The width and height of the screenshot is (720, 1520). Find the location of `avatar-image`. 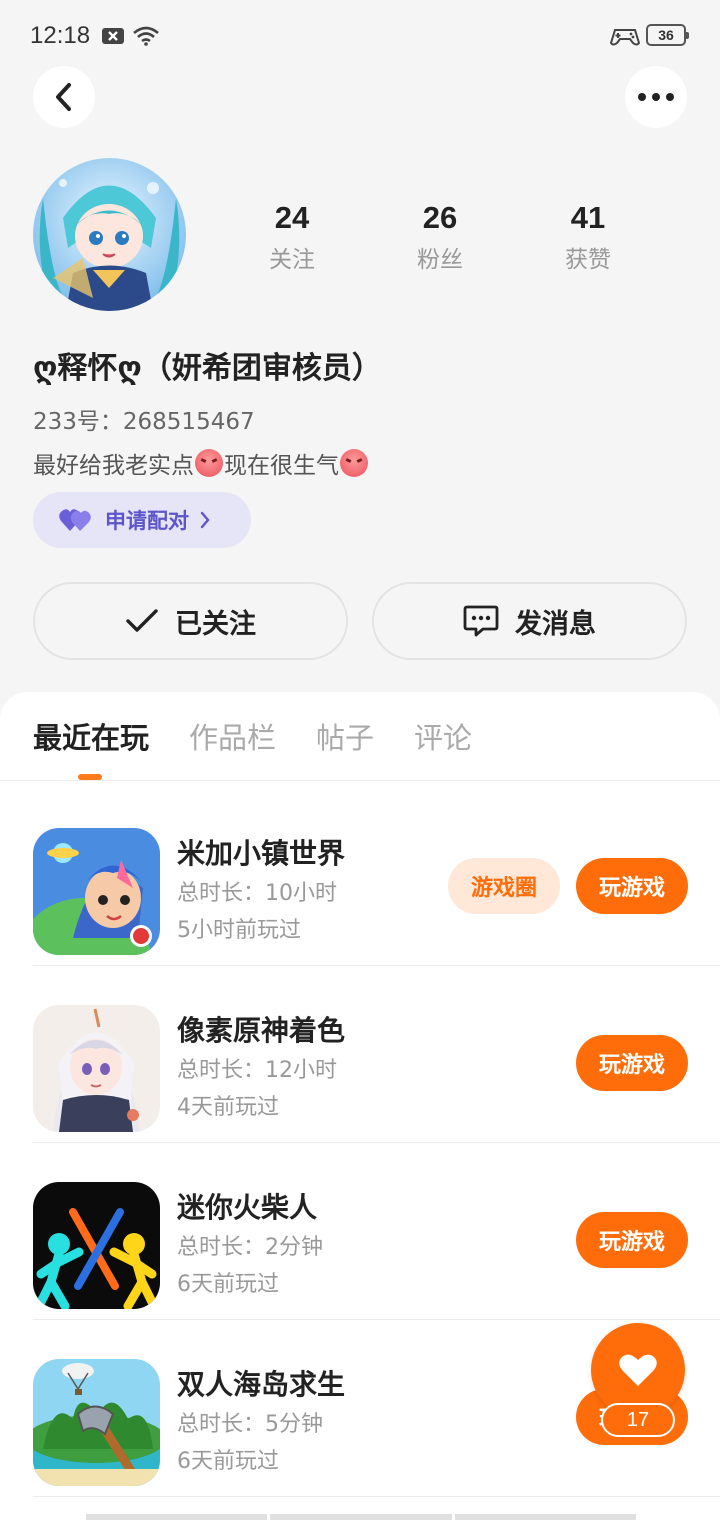

avatar-image is located at coordinates (109, 234).